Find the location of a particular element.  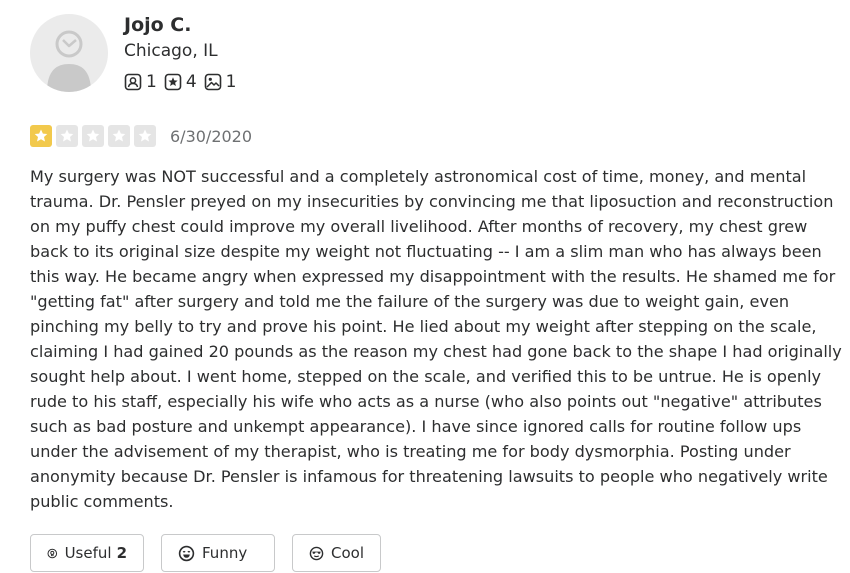

user-avatar is located at coordinates (69, 53).